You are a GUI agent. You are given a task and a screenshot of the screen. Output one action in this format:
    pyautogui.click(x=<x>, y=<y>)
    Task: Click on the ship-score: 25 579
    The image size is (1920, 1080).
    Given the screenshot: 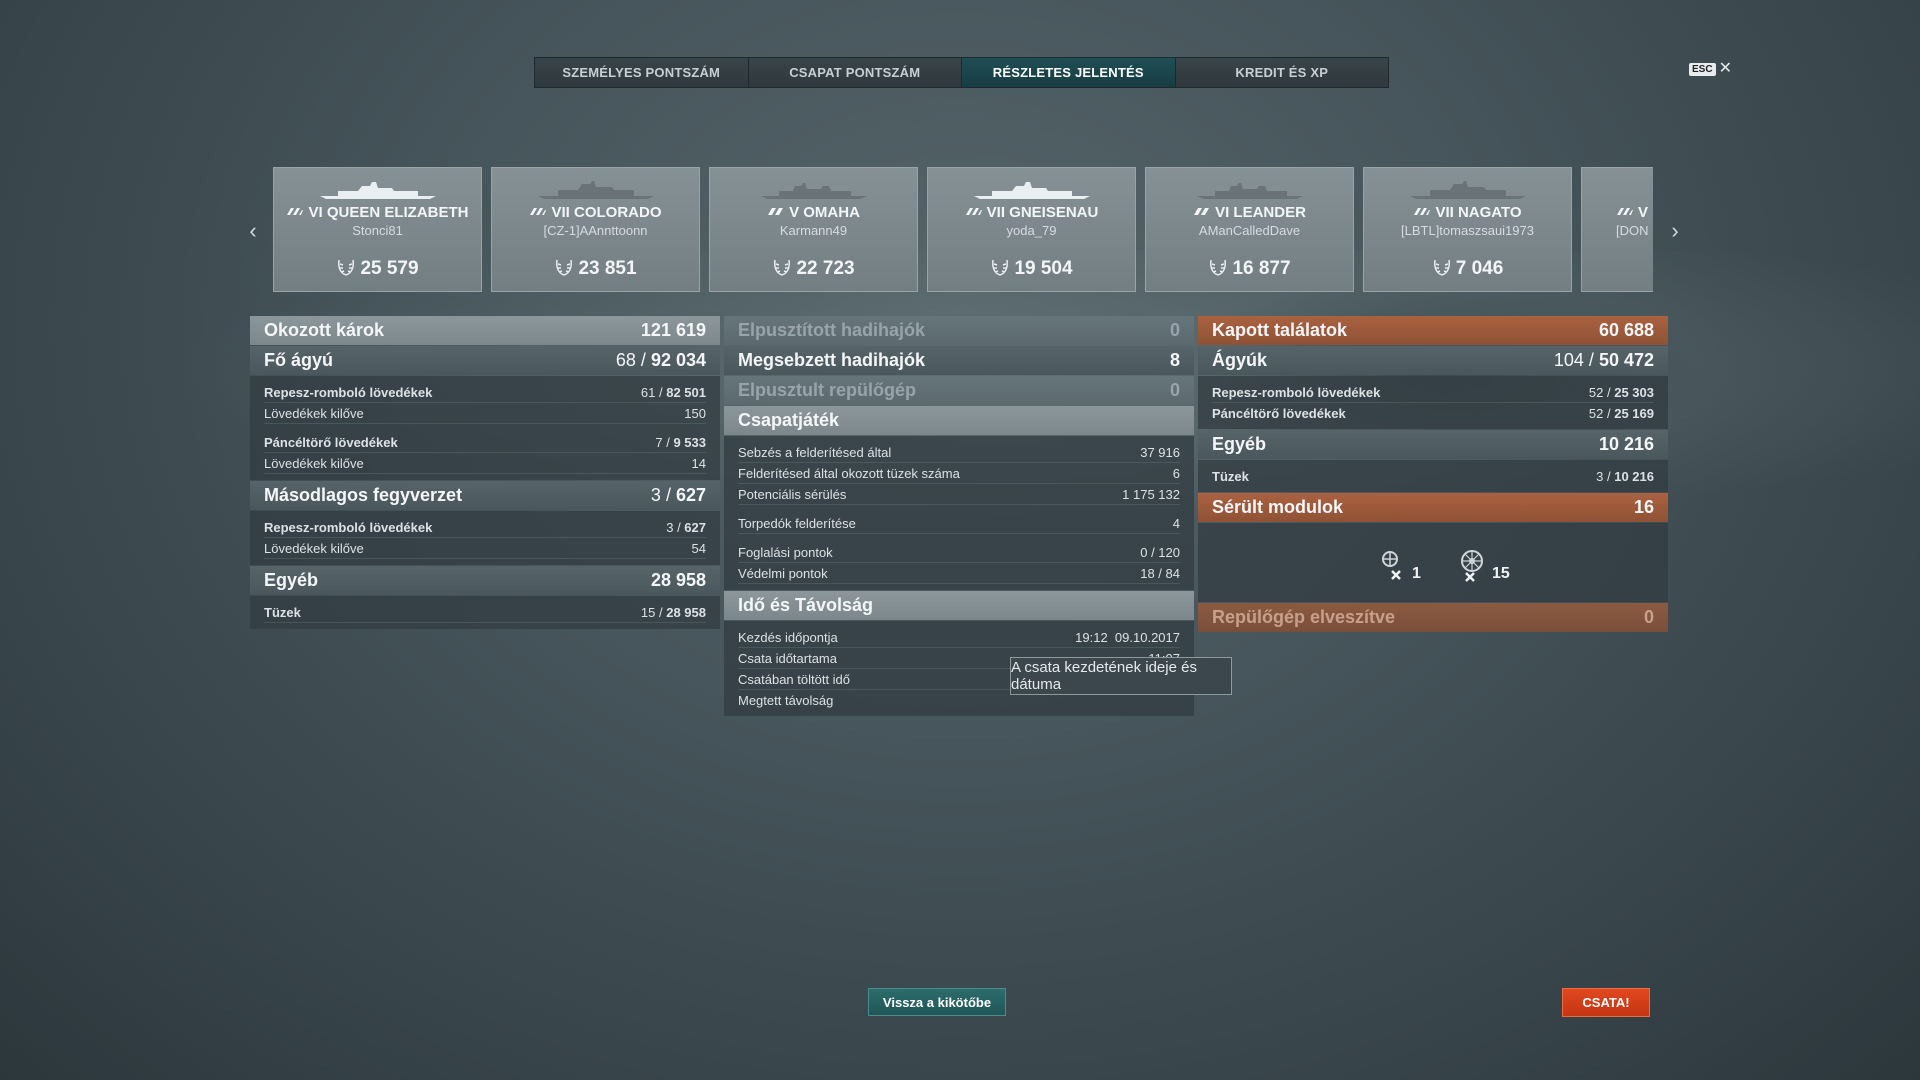 What is the action you would take?
    pyautogui.click(x=389, y=268)
    